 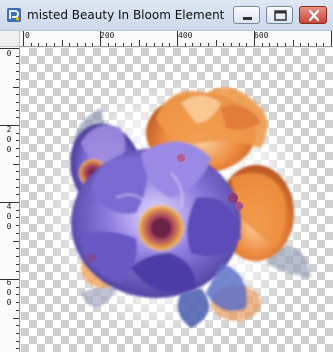 What do you see at coordinates (261, 35) in the screenshot?
I see `ruler-label-600: 600` at bounding box center [261, 35].